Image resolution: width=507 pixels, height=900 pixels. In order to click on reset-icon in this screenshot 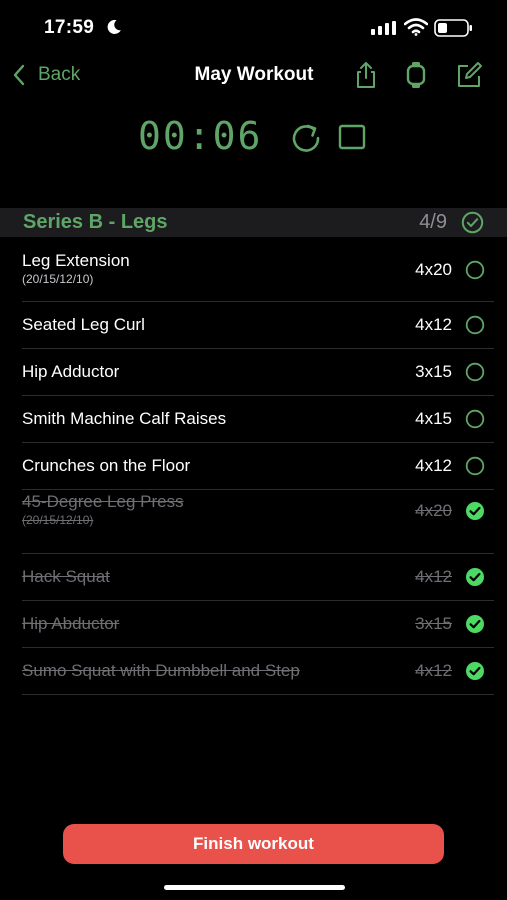, I will do `click(306, 137)`.